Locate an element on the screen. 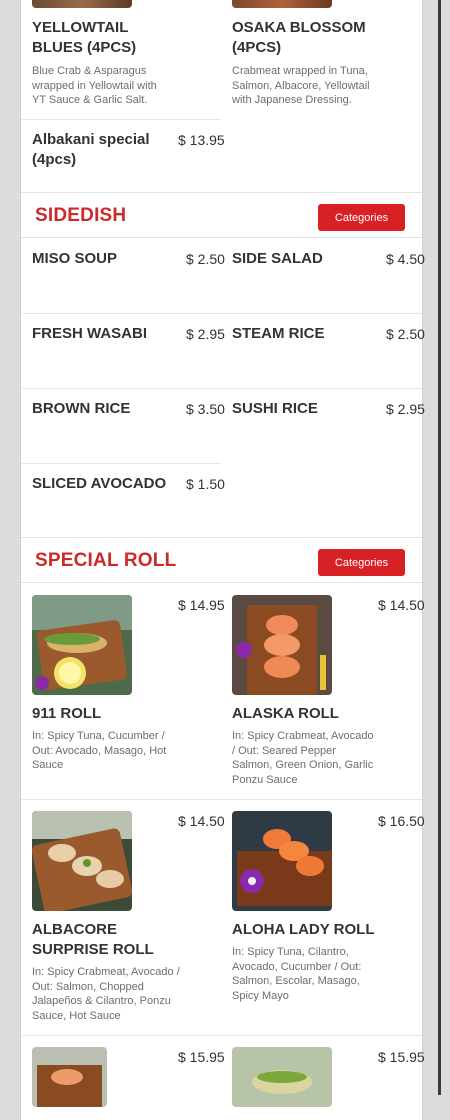 The image size is (450, 1120). item-name: SUSHI RICE is located at coordinates (275, 408).